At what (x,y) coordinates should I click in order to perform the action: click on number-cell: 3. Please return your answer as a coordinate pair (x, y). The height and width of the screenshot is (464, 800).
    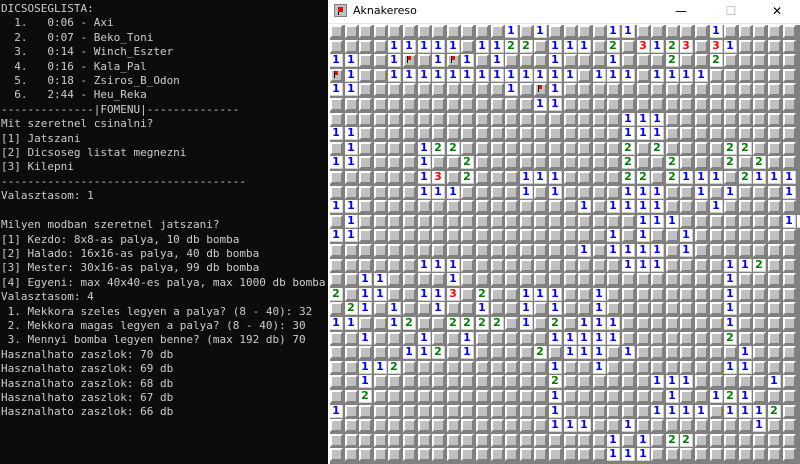
    Looking at the image, I should click on (643, 46).